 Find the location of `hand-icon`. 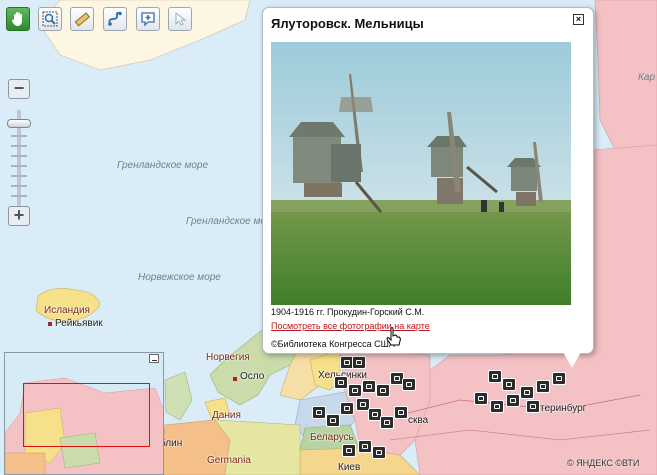

hand-icon is located at coordinates (17, 19).